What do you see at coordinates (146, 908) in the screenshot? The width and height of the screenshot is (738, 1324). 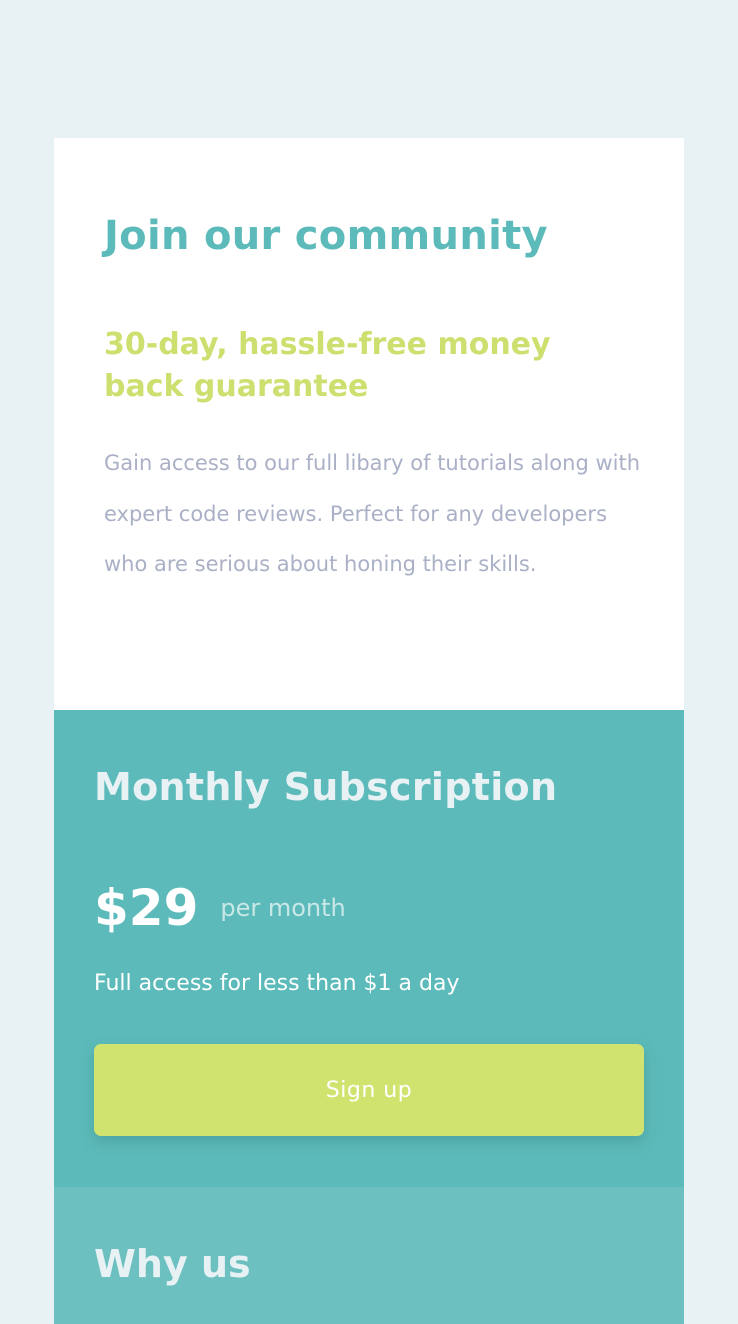 I see `price-amount: $29` at bounding box center [146, 908].